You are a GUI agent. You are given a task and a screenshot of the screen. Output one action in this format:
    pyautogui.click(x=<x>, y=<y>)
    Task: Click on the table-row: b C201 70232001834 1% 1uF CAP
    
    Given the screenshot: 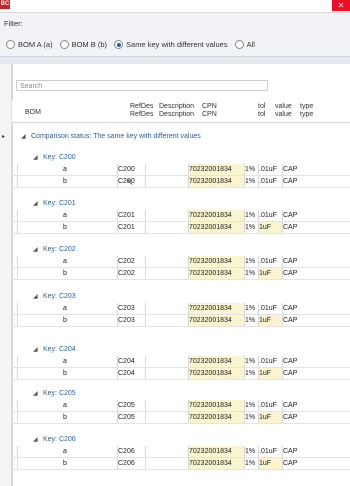 What is the action you would take?
    pyautogui.click(x=181, y=227)
    